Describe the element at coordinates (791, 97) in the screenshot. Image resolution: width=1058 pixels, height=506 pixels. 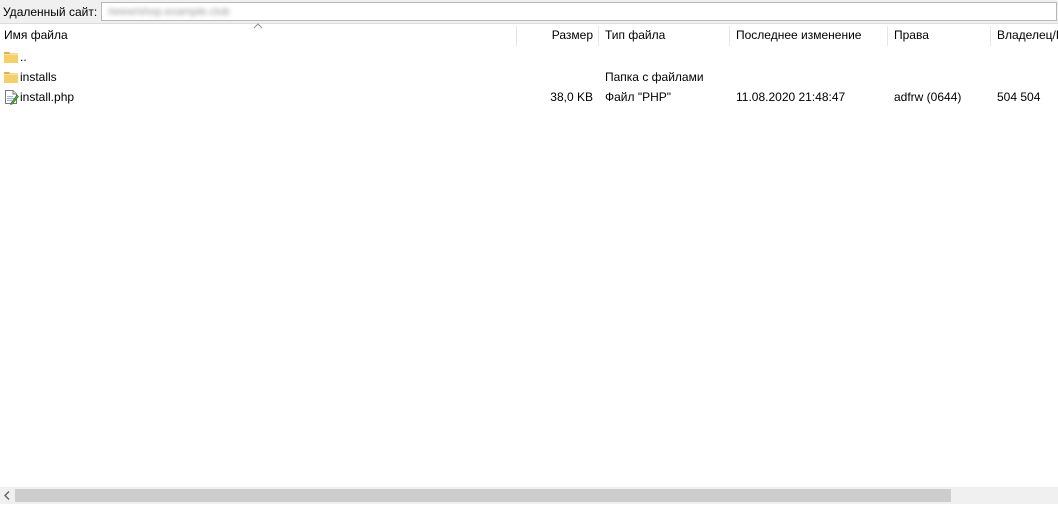
I see `file-modified: 11.08.2020 21:48:47` at that location.